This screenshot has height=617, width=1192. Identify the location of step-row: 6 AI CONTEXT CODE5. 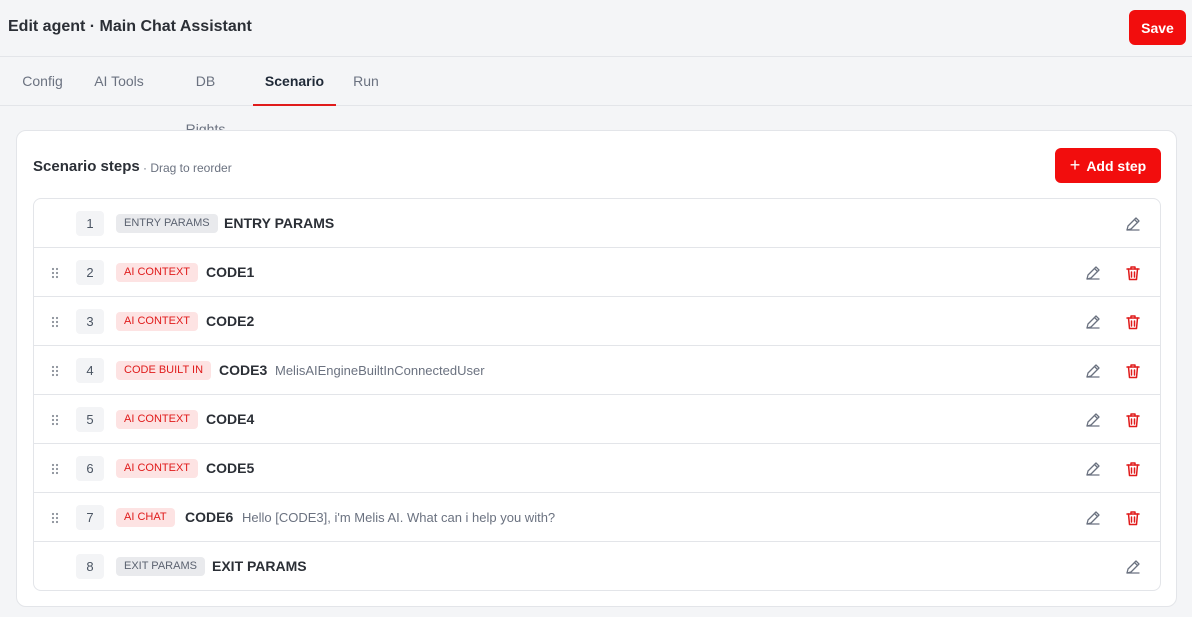
(597, 468).